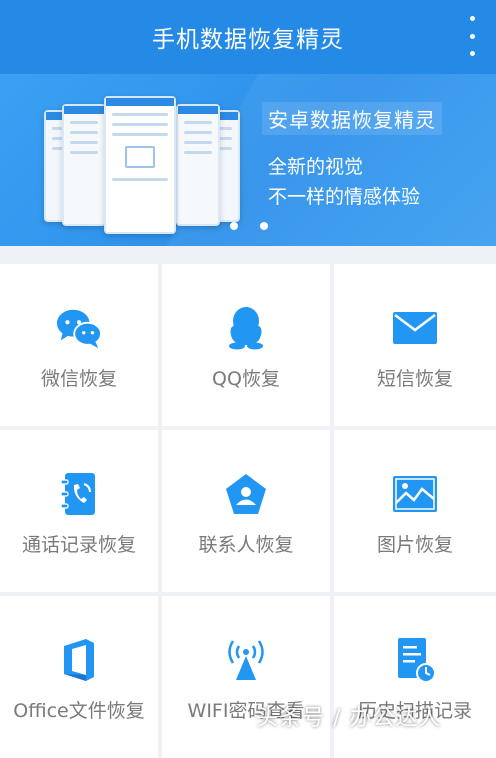 This screenshot has width=496, height=758. I want to click on wechat-icon, so click(79, 328).